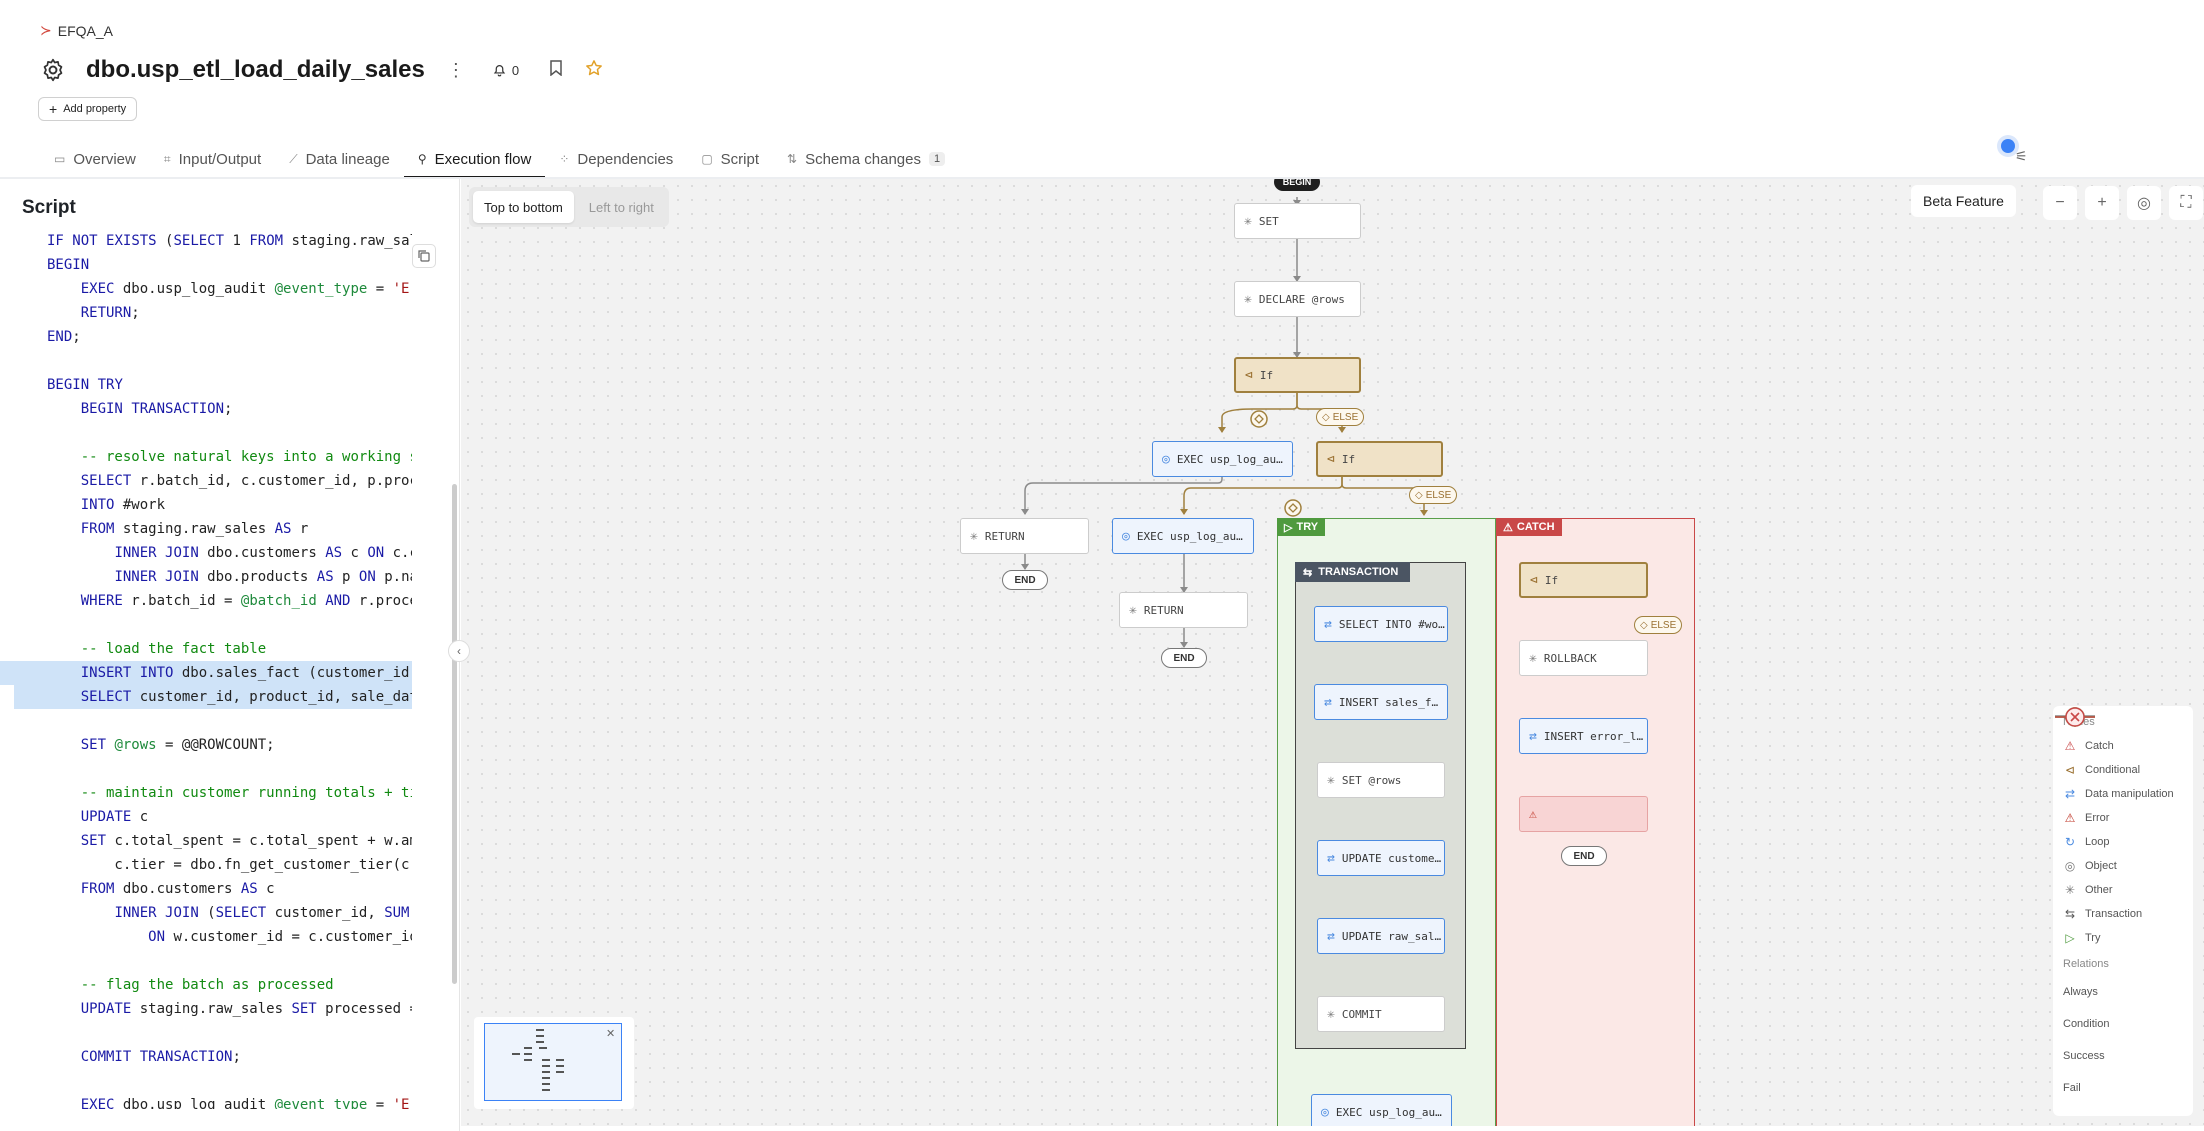  Describe the element at coordinates (594, 70) in the screenshot. I see `star-icon` at that location.